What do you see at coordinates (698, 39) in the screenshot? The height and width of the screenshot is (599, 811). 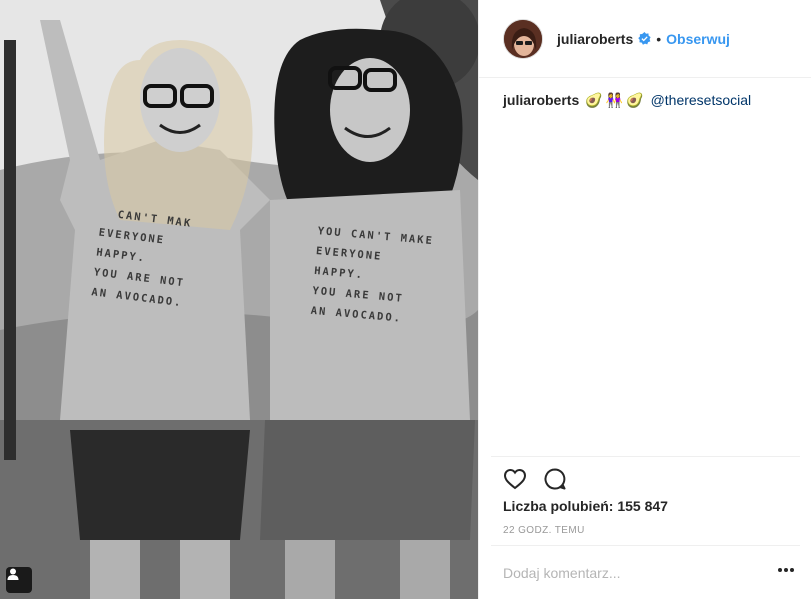 I see `follow-button: Obserwuj` at bounding box center [698, 39].